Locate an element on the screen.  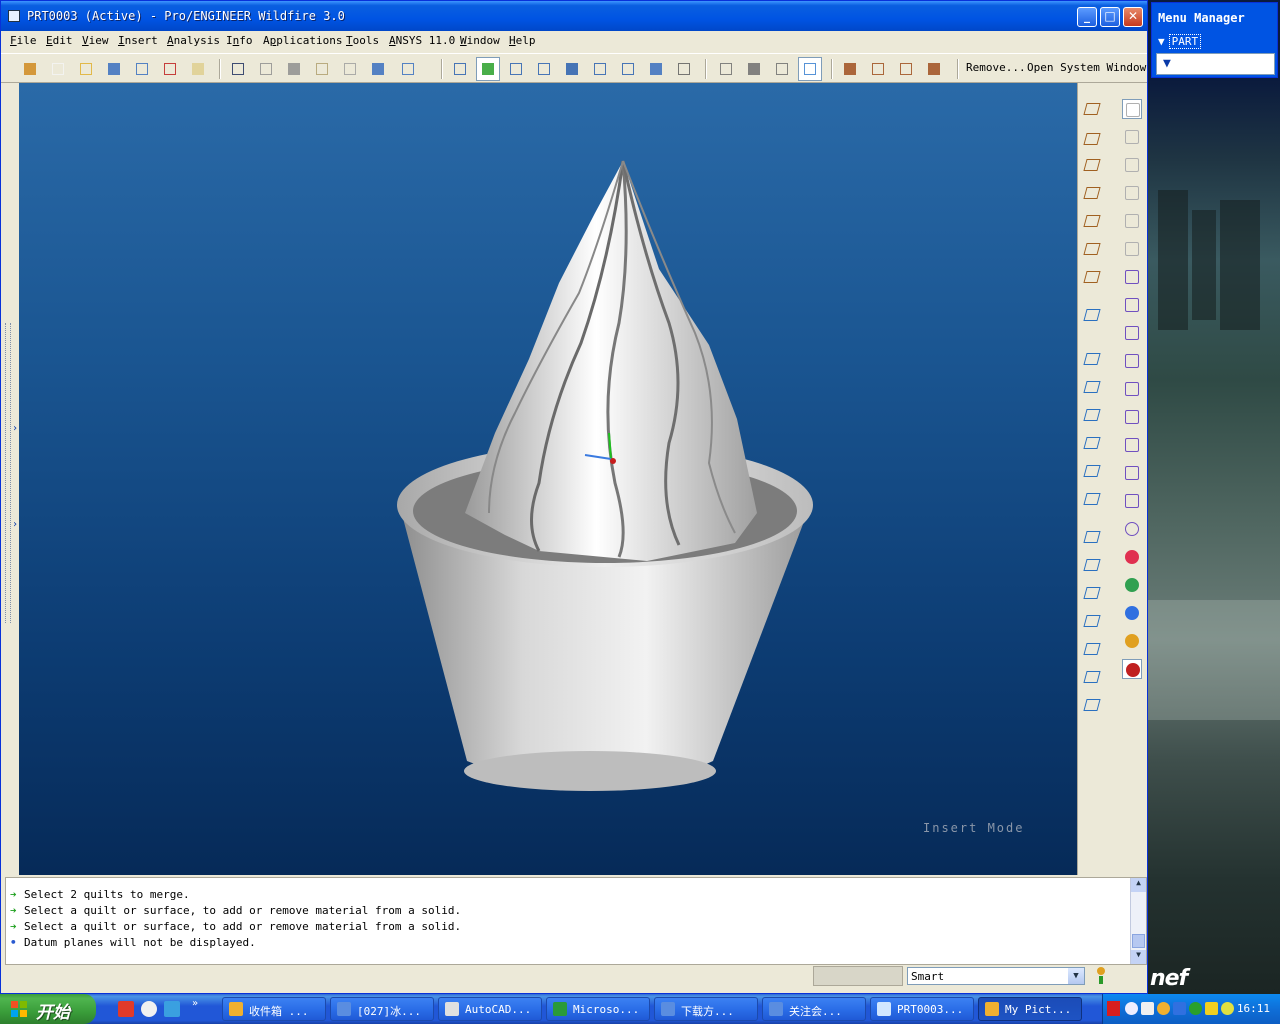
freeform-icon is located at coordinates (1132, 305).